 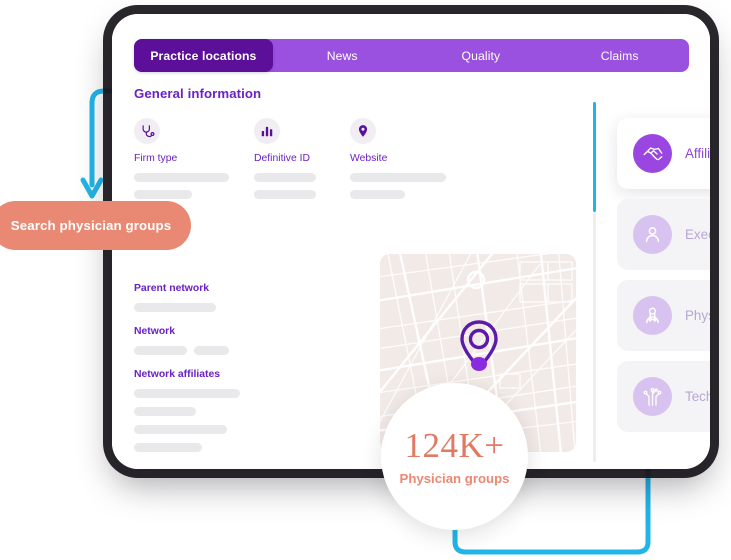 What do you see at coordinates (196, 297) in the screenshot?
I see `group-parent-network: Parent network` at bounding box center [196, 297].